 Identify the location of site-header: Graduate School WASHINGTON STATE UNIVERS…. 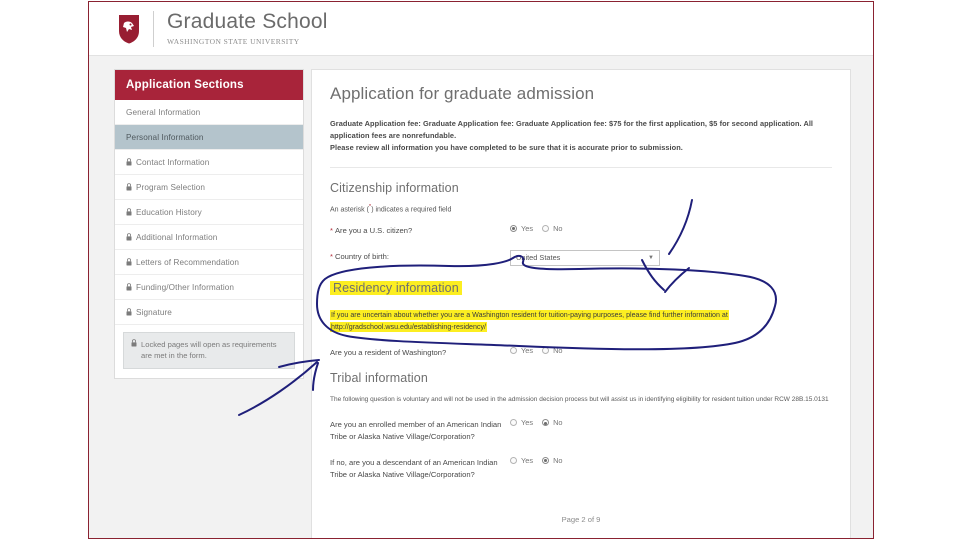
(481, 29).